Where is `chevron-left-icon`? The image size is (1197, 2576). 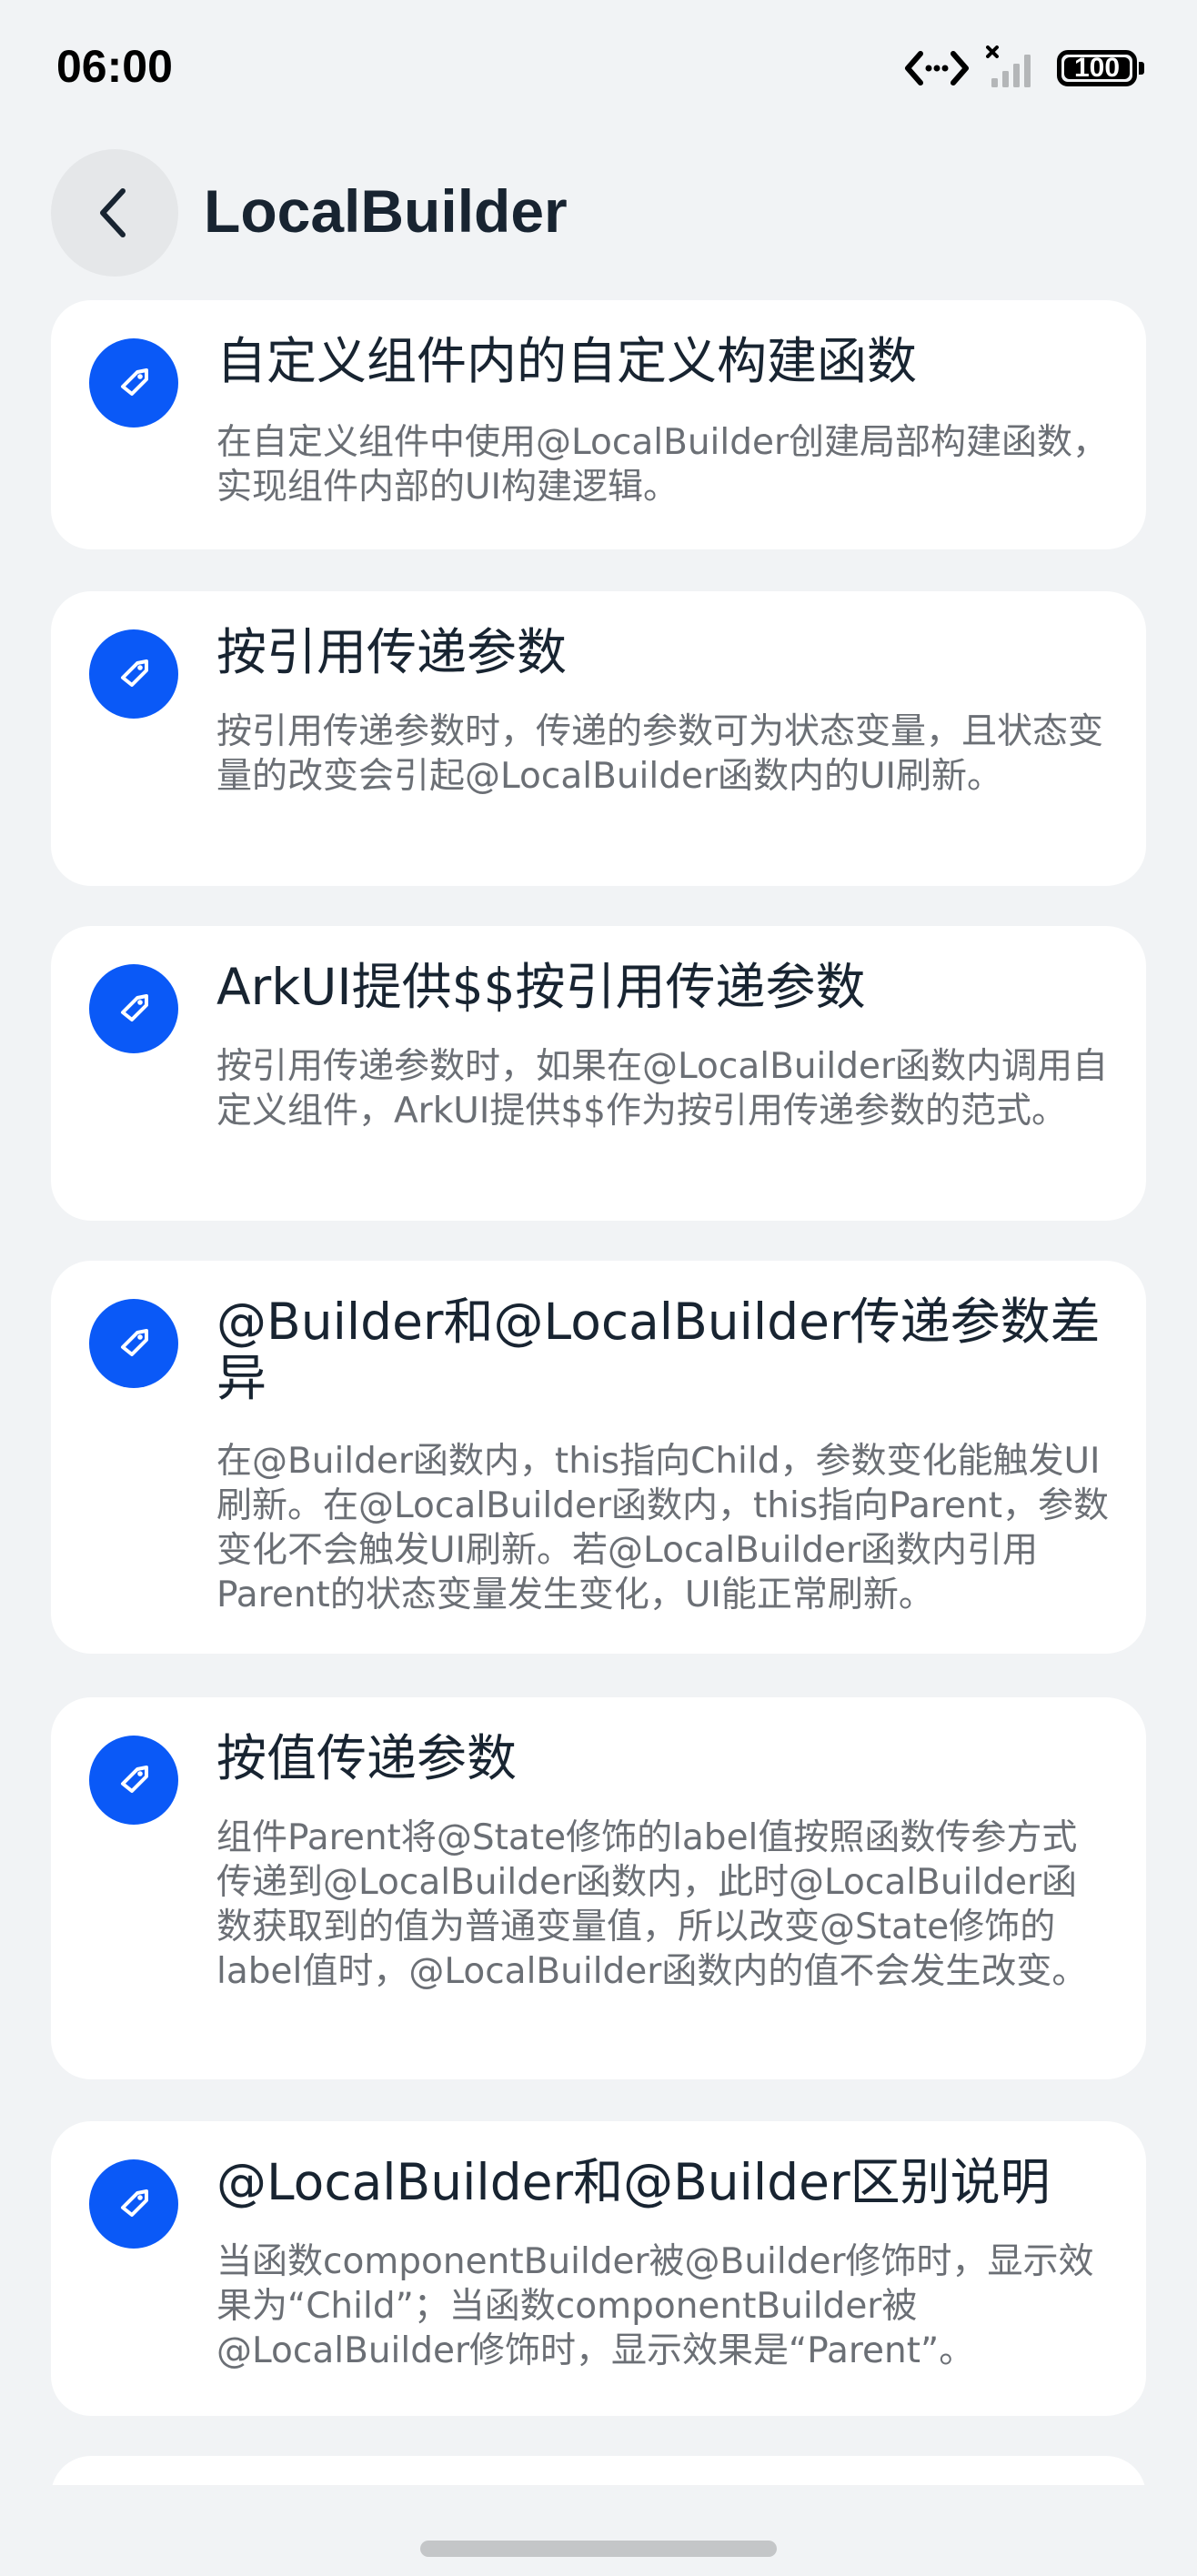 chevron-left-icon is located at coordinates (113, 212).